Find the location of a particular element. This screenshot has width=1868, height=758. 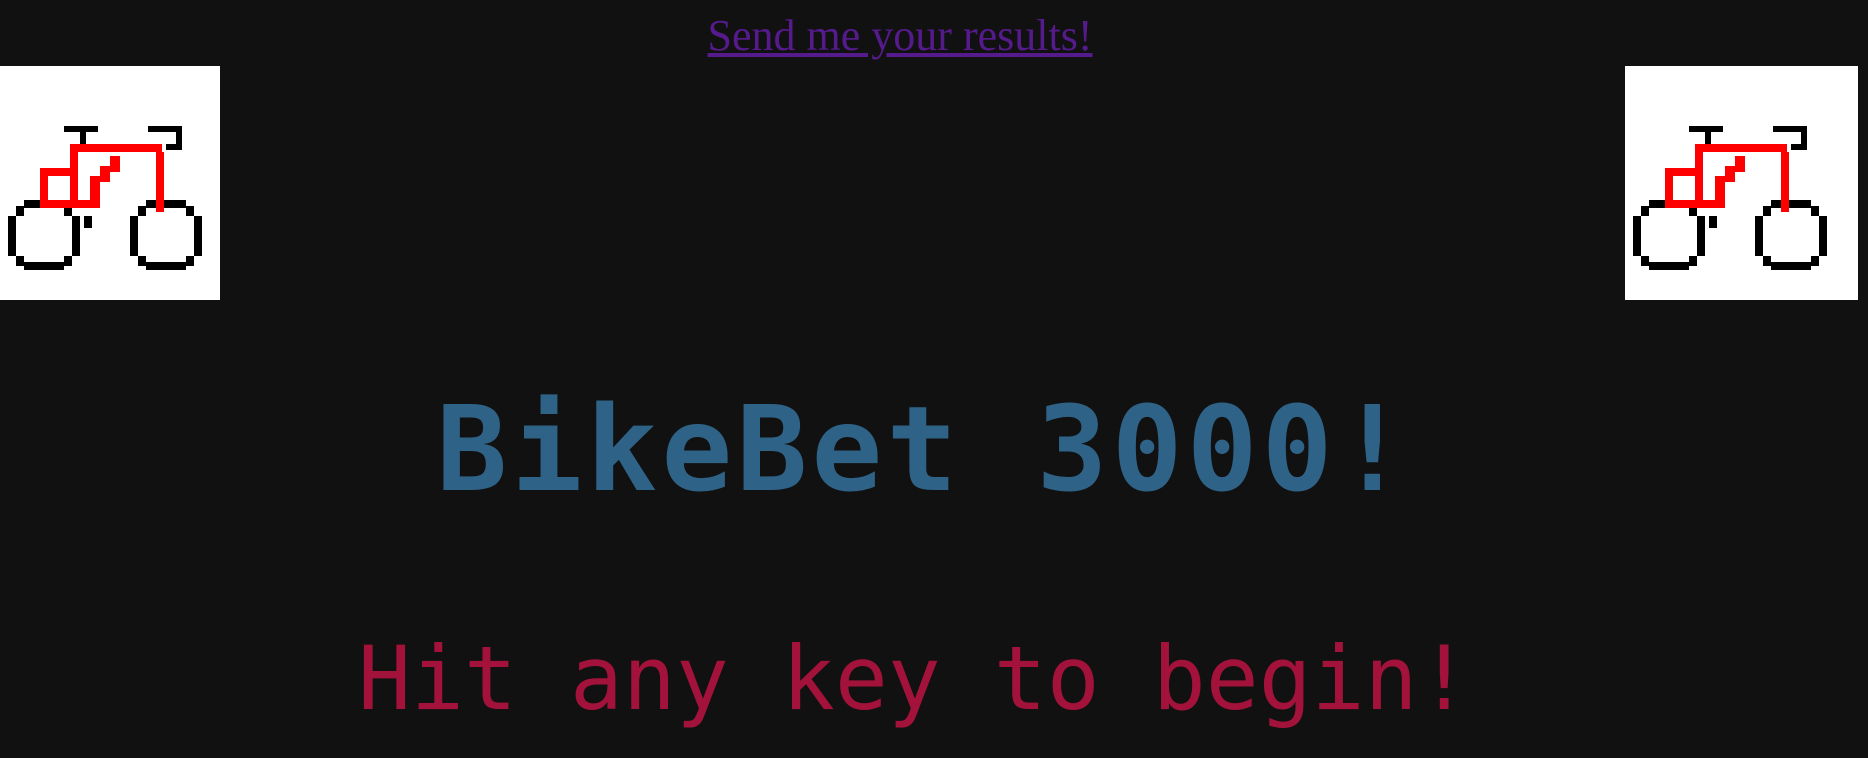

bike-image-left is located at coordinates (110, 183).